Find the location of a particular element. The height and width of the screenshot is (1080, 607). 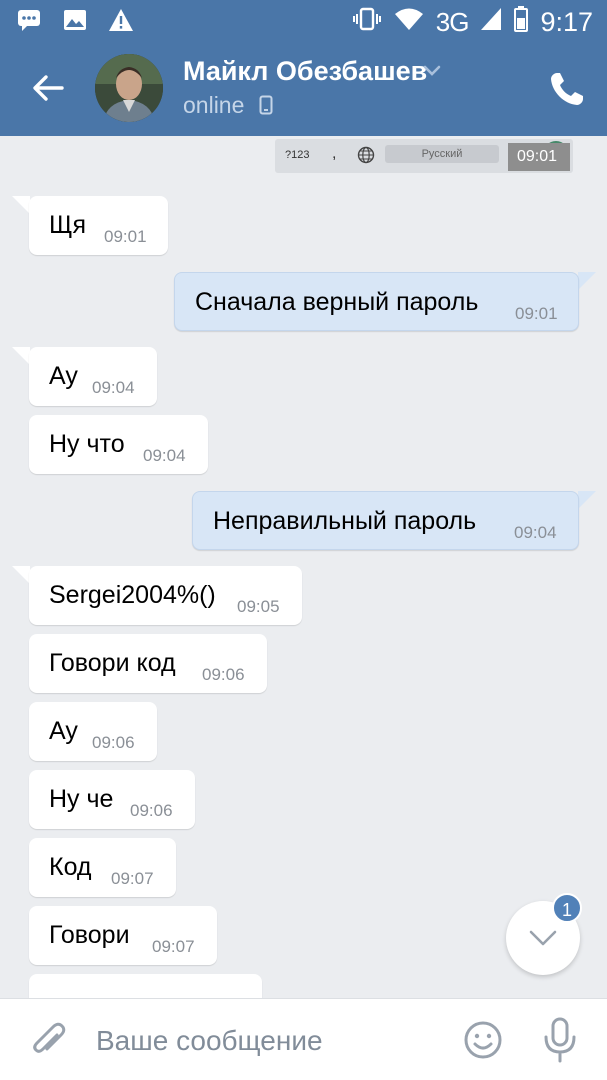

system-indicators: 3G 9:17 is located at coordinates (472, 22).